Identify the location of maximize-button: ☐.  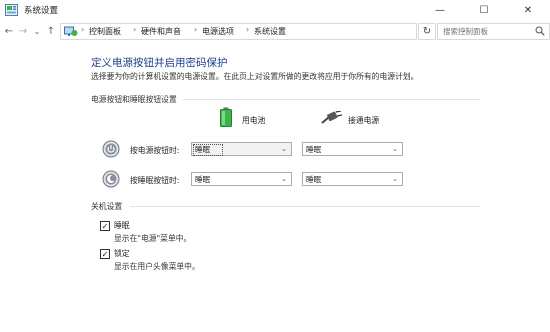
(484, 11).